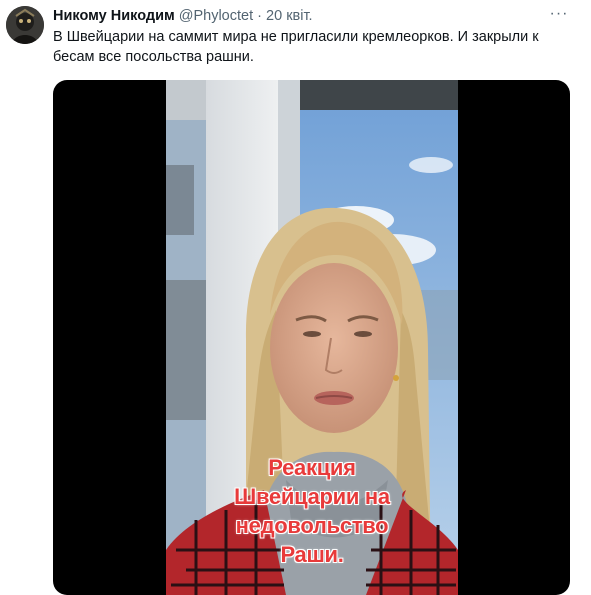  Describe the element at coordinates (312, 511) in the screenshot. I see `video-caption: Реакция Швейцарии на недовольство Раши.` at that location.